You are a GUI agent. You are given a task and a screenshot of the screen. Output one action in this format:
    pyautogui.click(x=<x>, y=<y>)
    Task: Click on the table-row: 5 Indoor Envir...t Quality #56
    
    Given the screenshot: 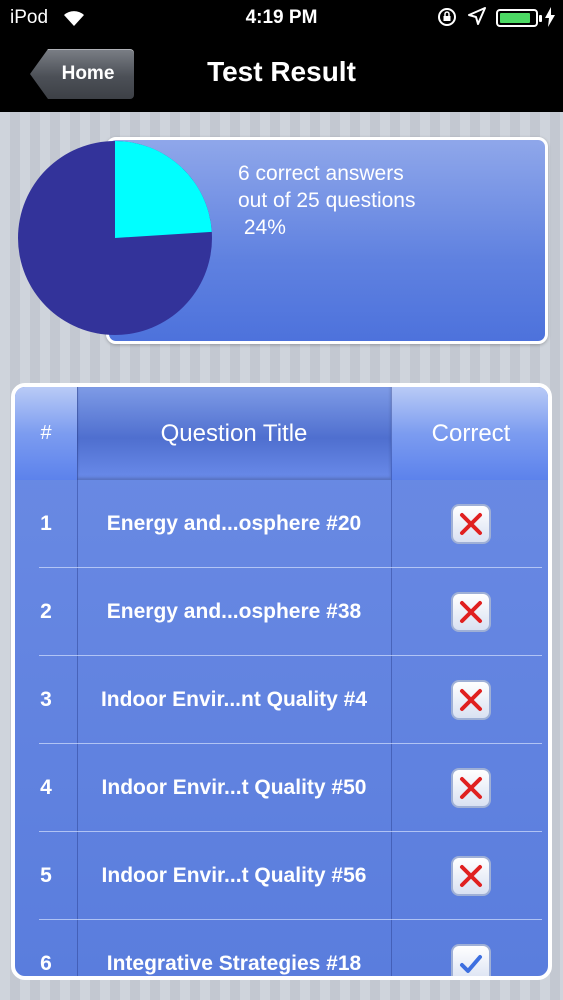 What is the action you would take?
    pyautogui.click(x=281, y=876)
    